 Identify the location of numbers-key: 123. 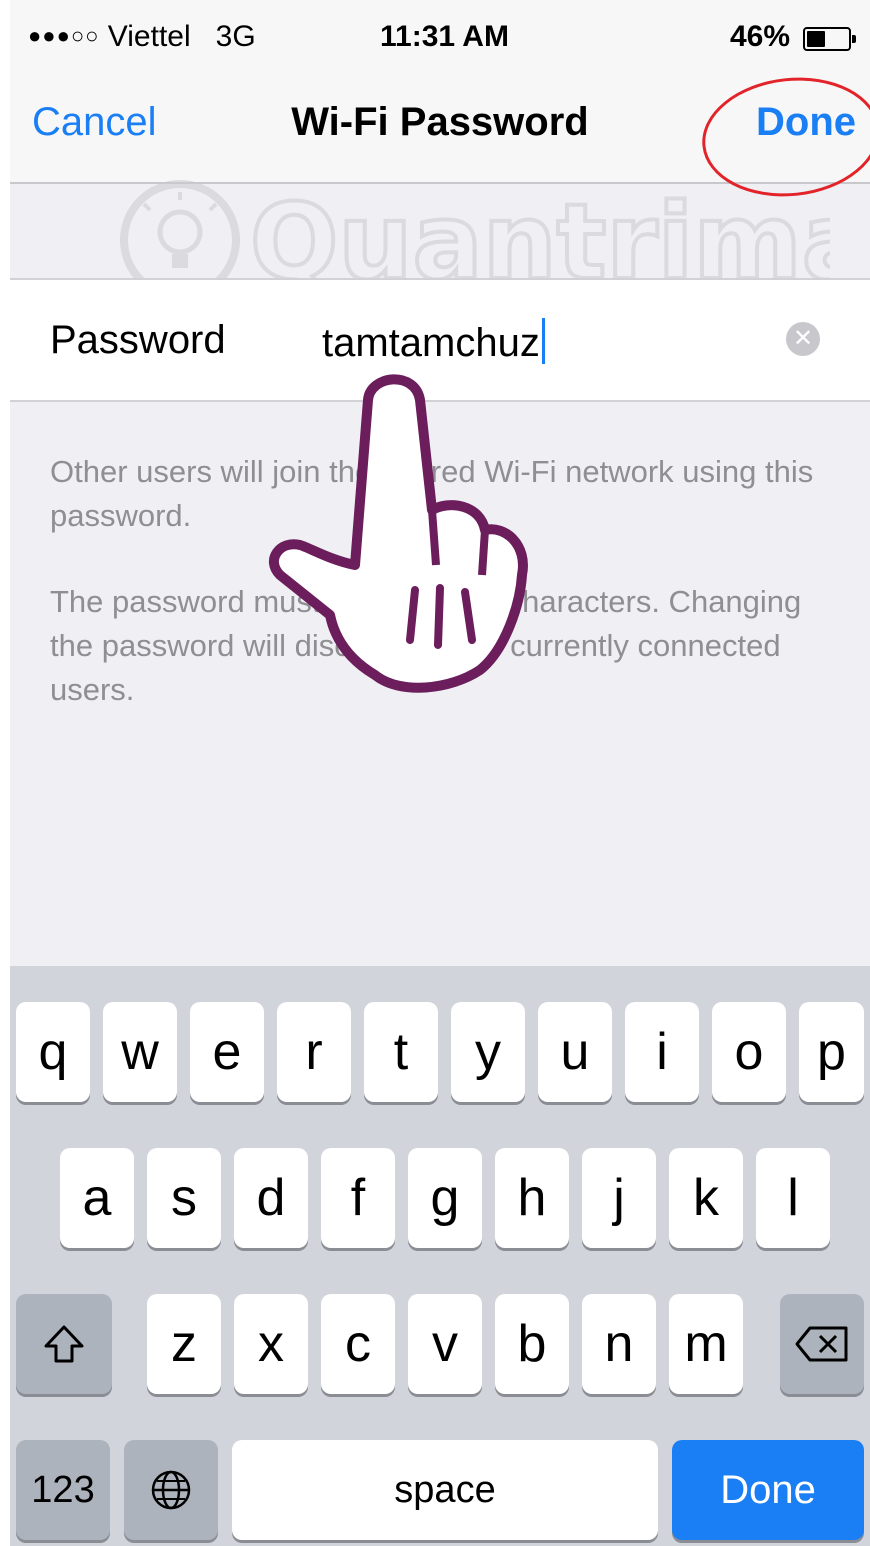
(63, 1490).